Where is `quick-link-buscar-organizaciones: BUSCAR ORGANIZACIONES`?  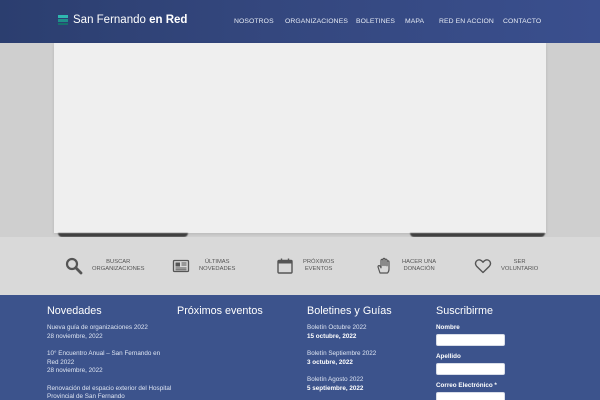
quick-link-buscar-organizaciones: BUSCAR ORGANIZACIONES is located at coordinates (105, 266).